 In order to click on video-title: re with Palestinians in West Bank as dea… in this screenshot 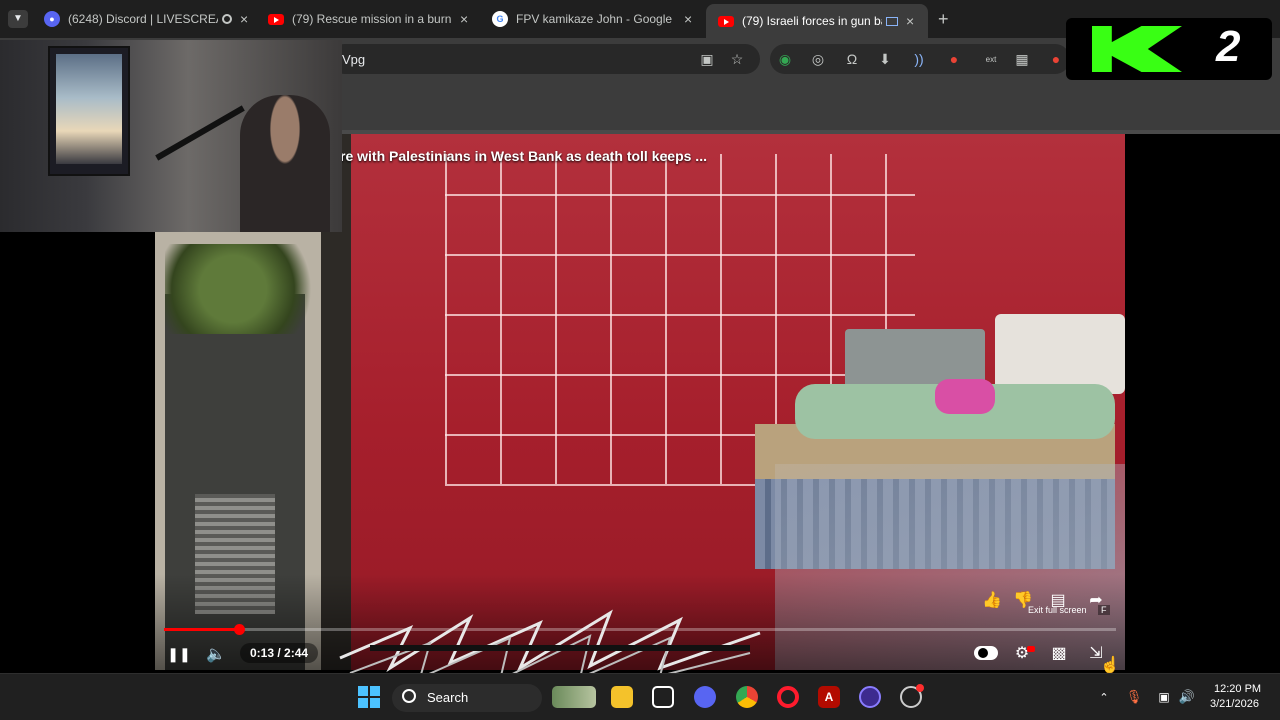, I will do `click(523, 156)`.